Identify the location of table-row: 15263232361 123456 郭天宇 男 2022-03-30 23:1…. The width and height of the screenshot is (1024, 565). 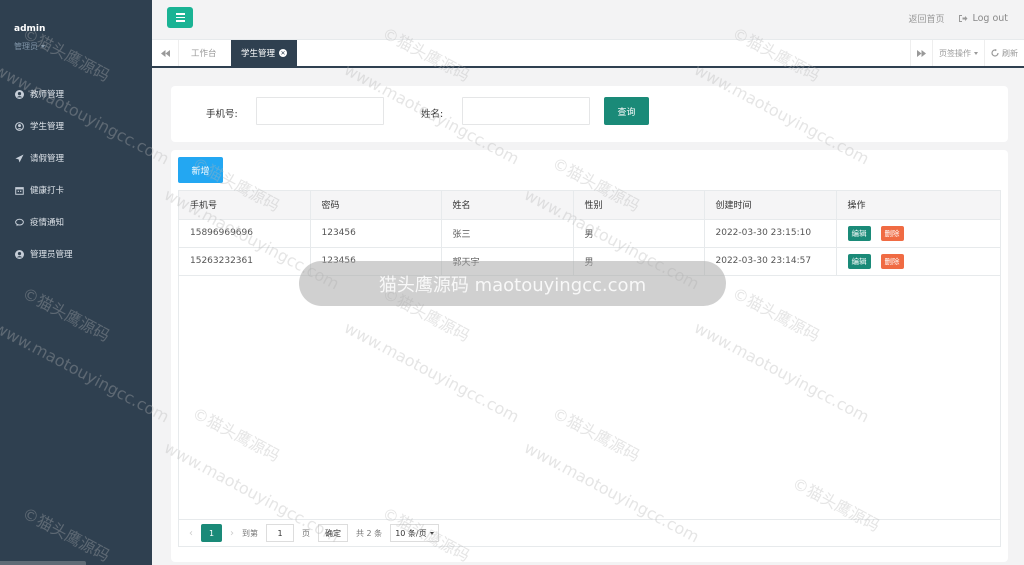
(589, 261).